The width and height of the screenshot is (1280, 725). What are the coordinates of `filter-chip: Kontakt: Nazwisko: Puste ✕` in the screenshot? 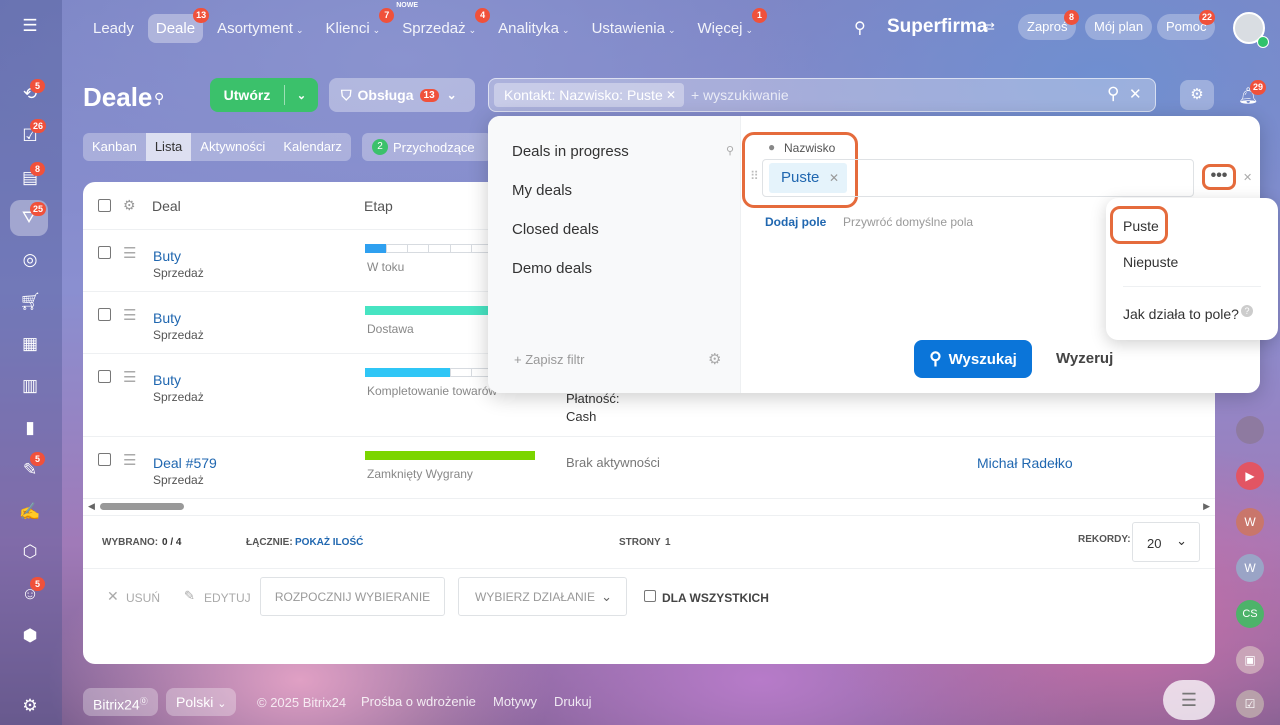 It's located at (589, 95).